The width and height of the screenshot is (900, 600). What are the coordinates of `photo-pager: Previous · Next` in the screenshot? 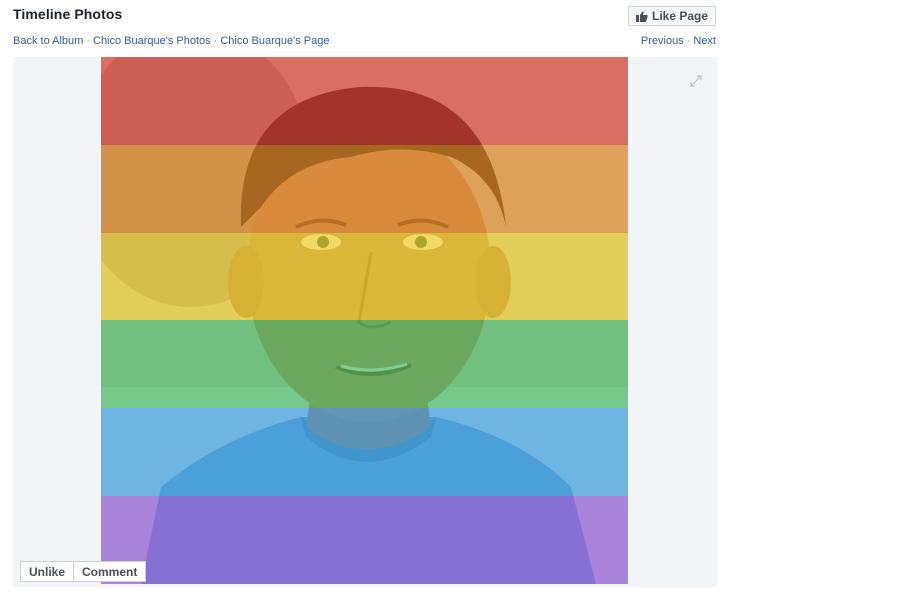 It's located at (678, 41).